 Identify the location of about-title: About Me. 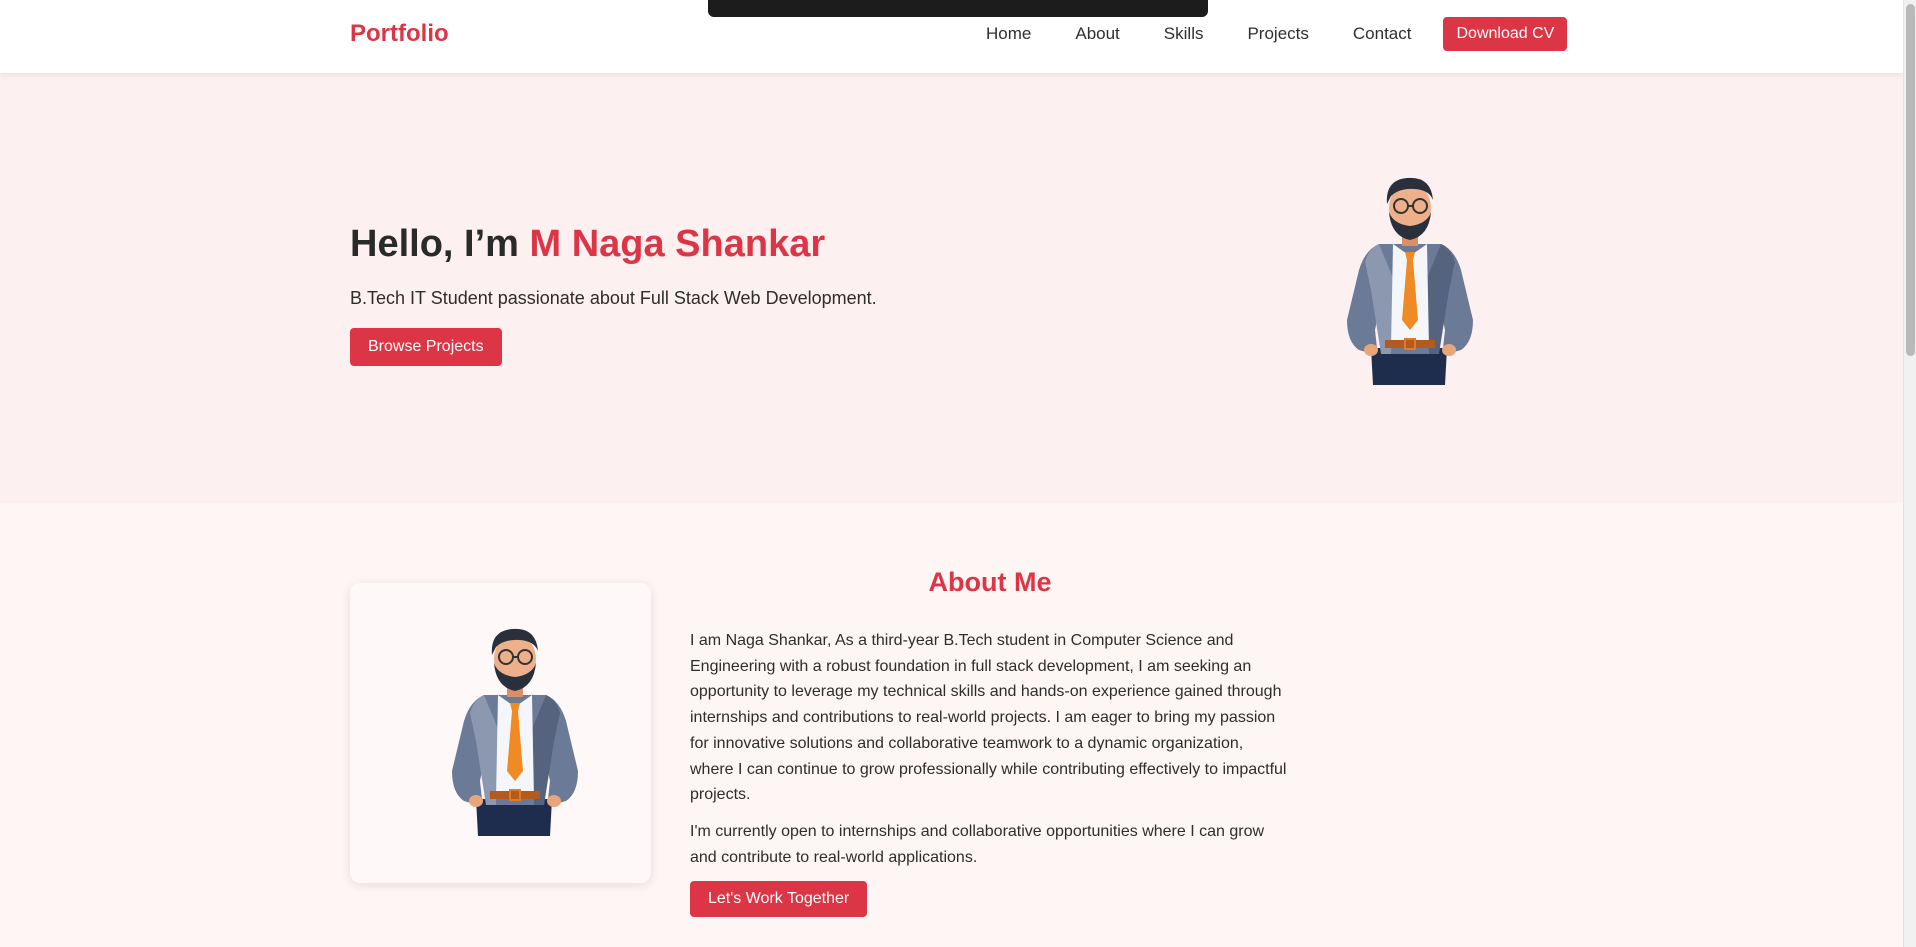
(990, 582).